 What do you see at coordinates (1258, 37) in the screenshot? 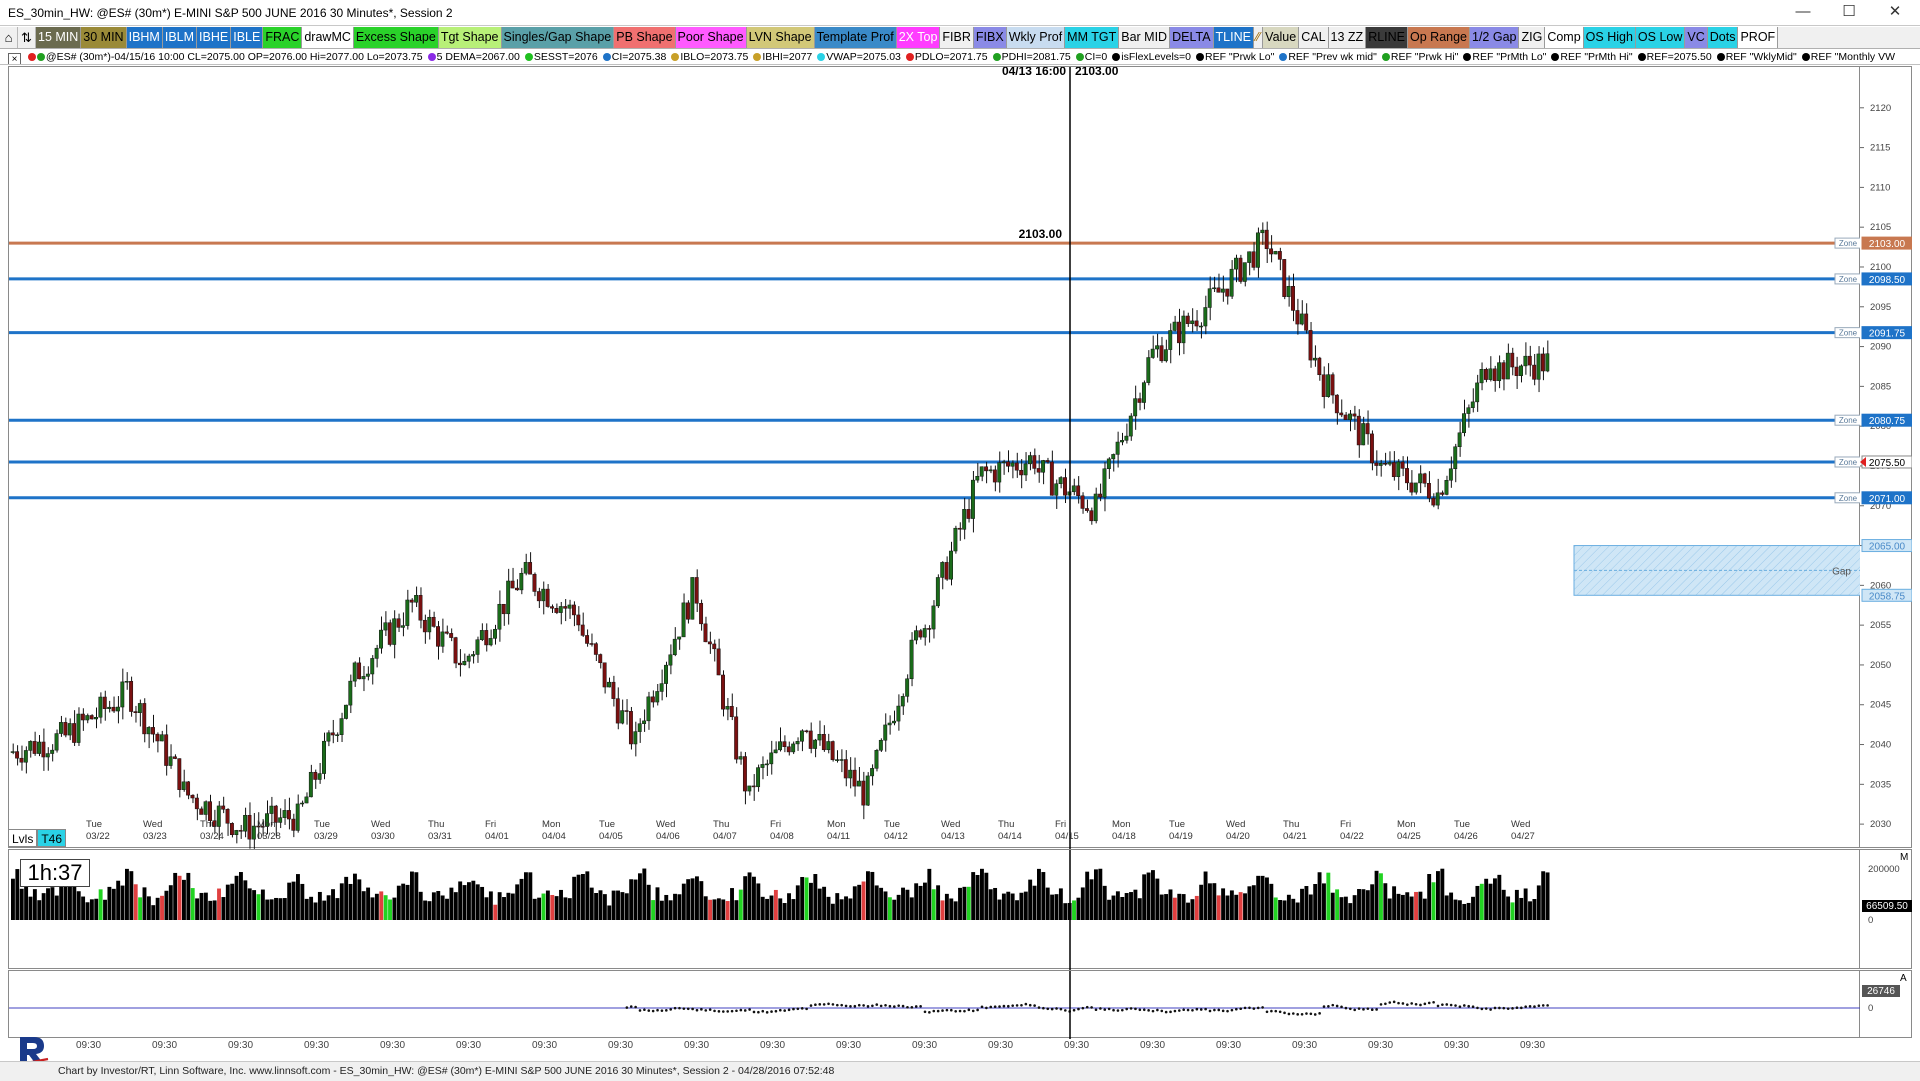
I see `toolbar-button-23: ⁄⁄` at bounding box center [1258, 37].